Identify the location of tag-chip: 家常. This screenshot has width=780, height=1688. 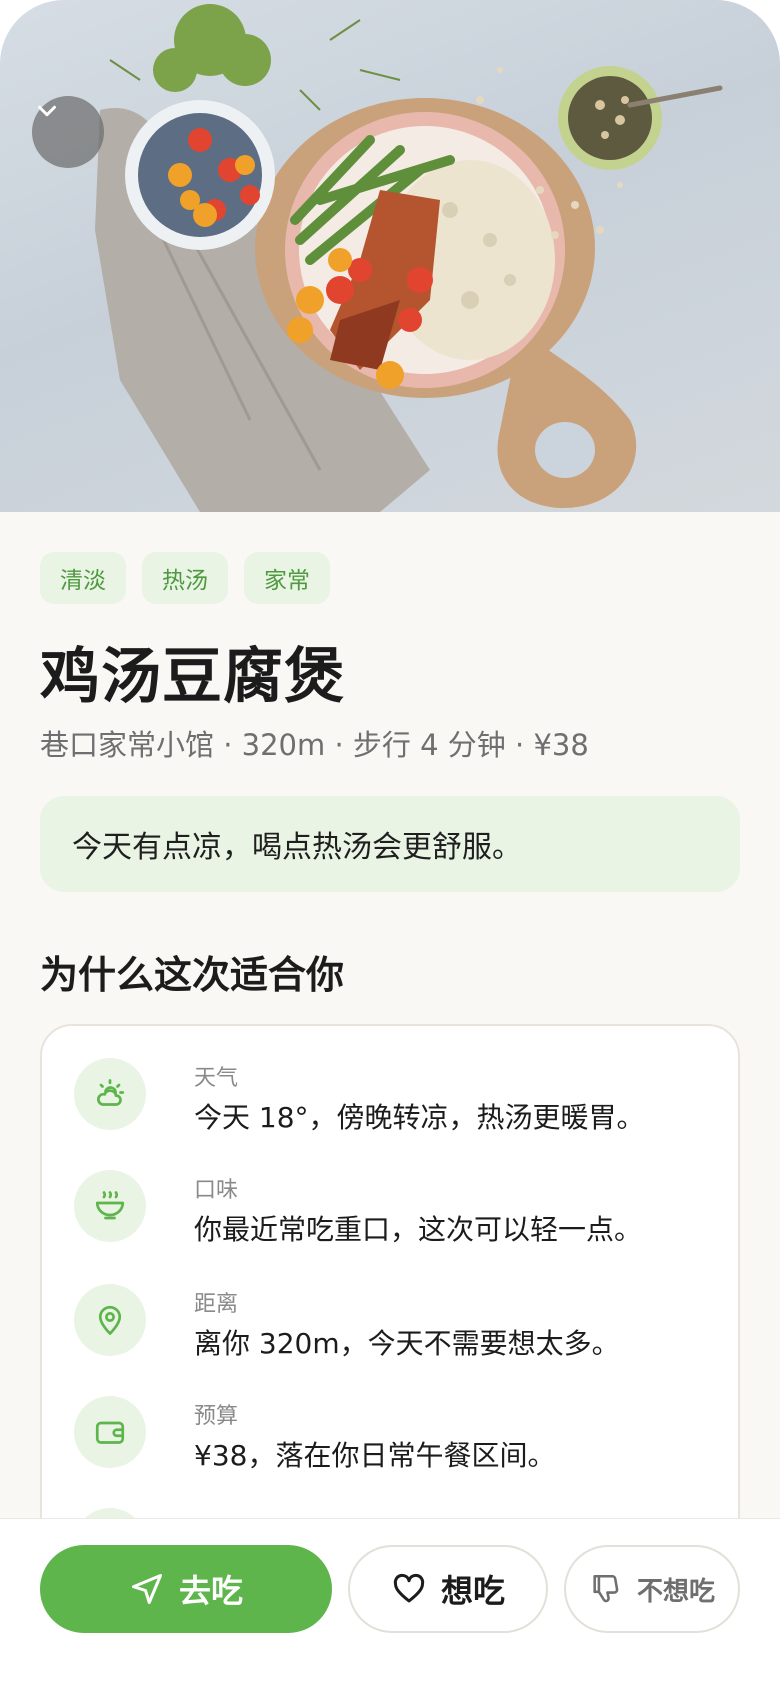
(287, 578).